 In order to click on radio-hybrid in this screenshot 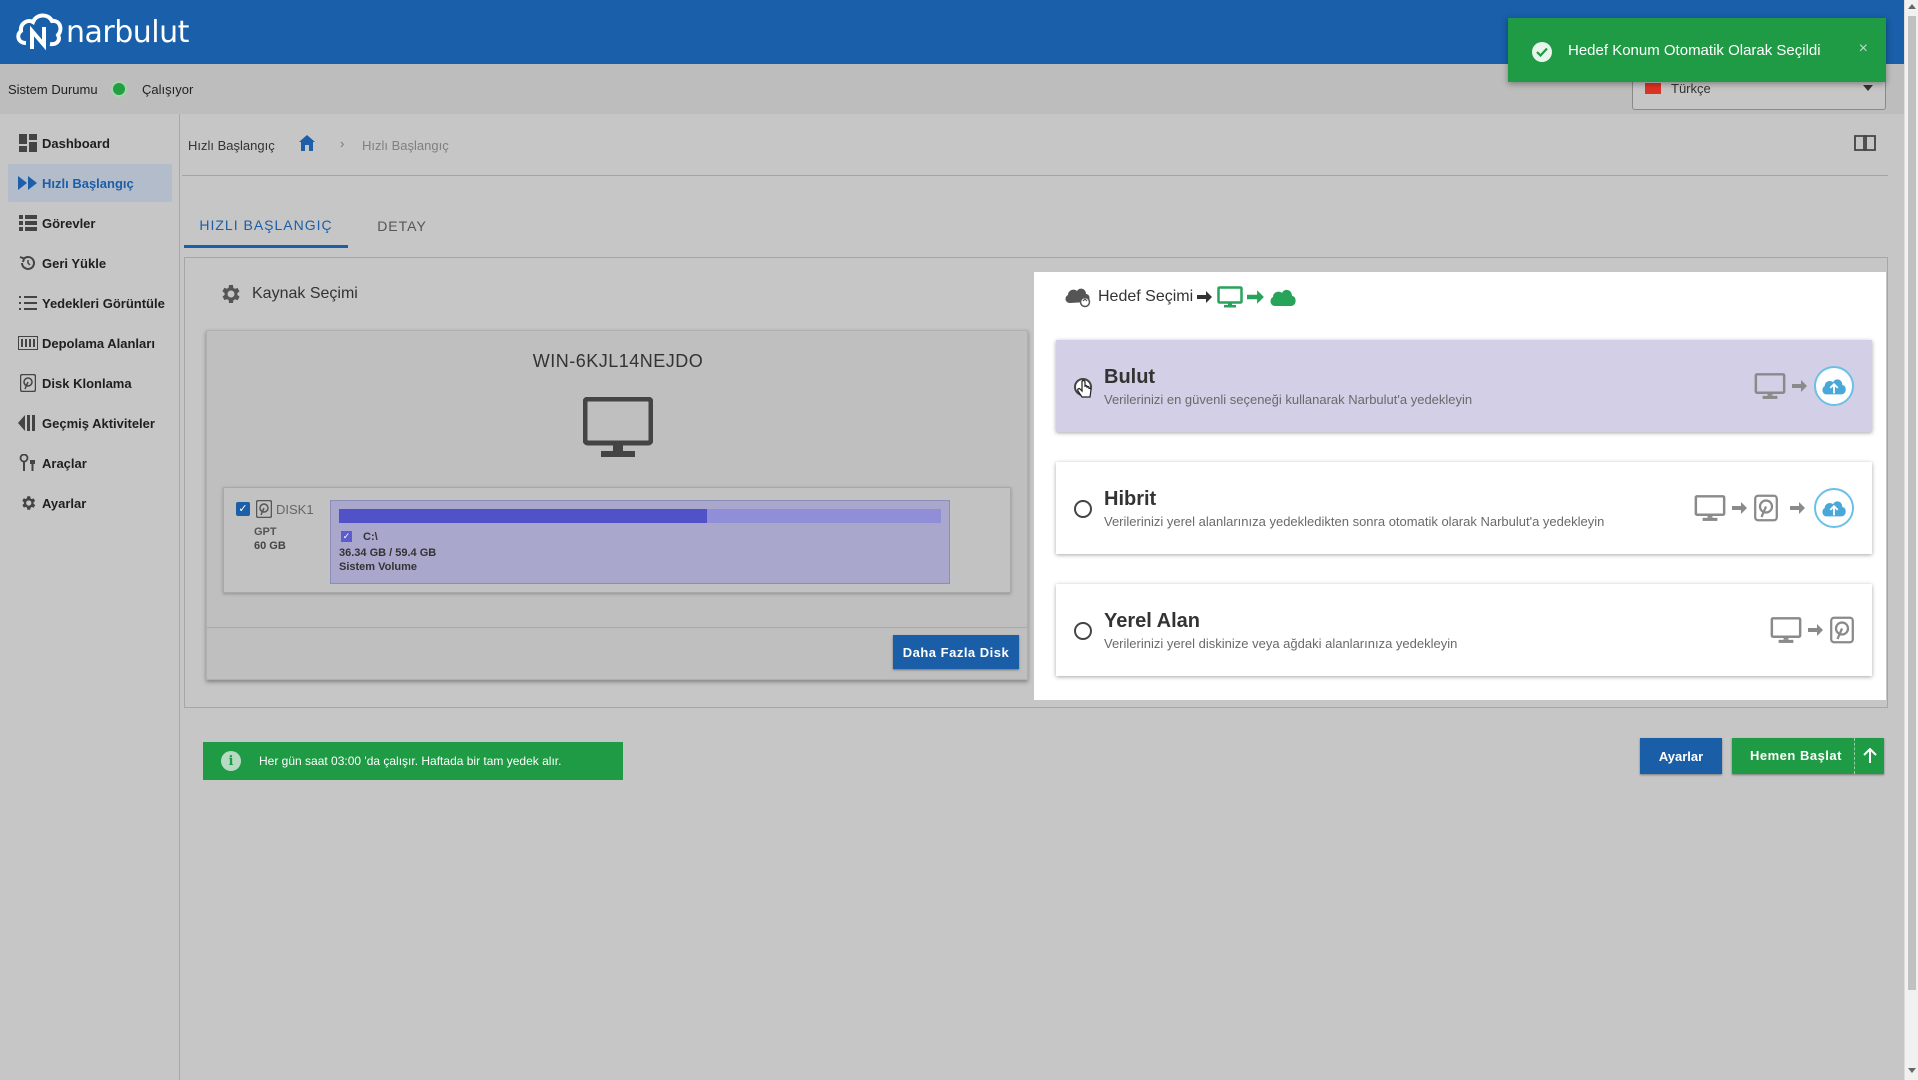, I will do `click(1083, 509)`.